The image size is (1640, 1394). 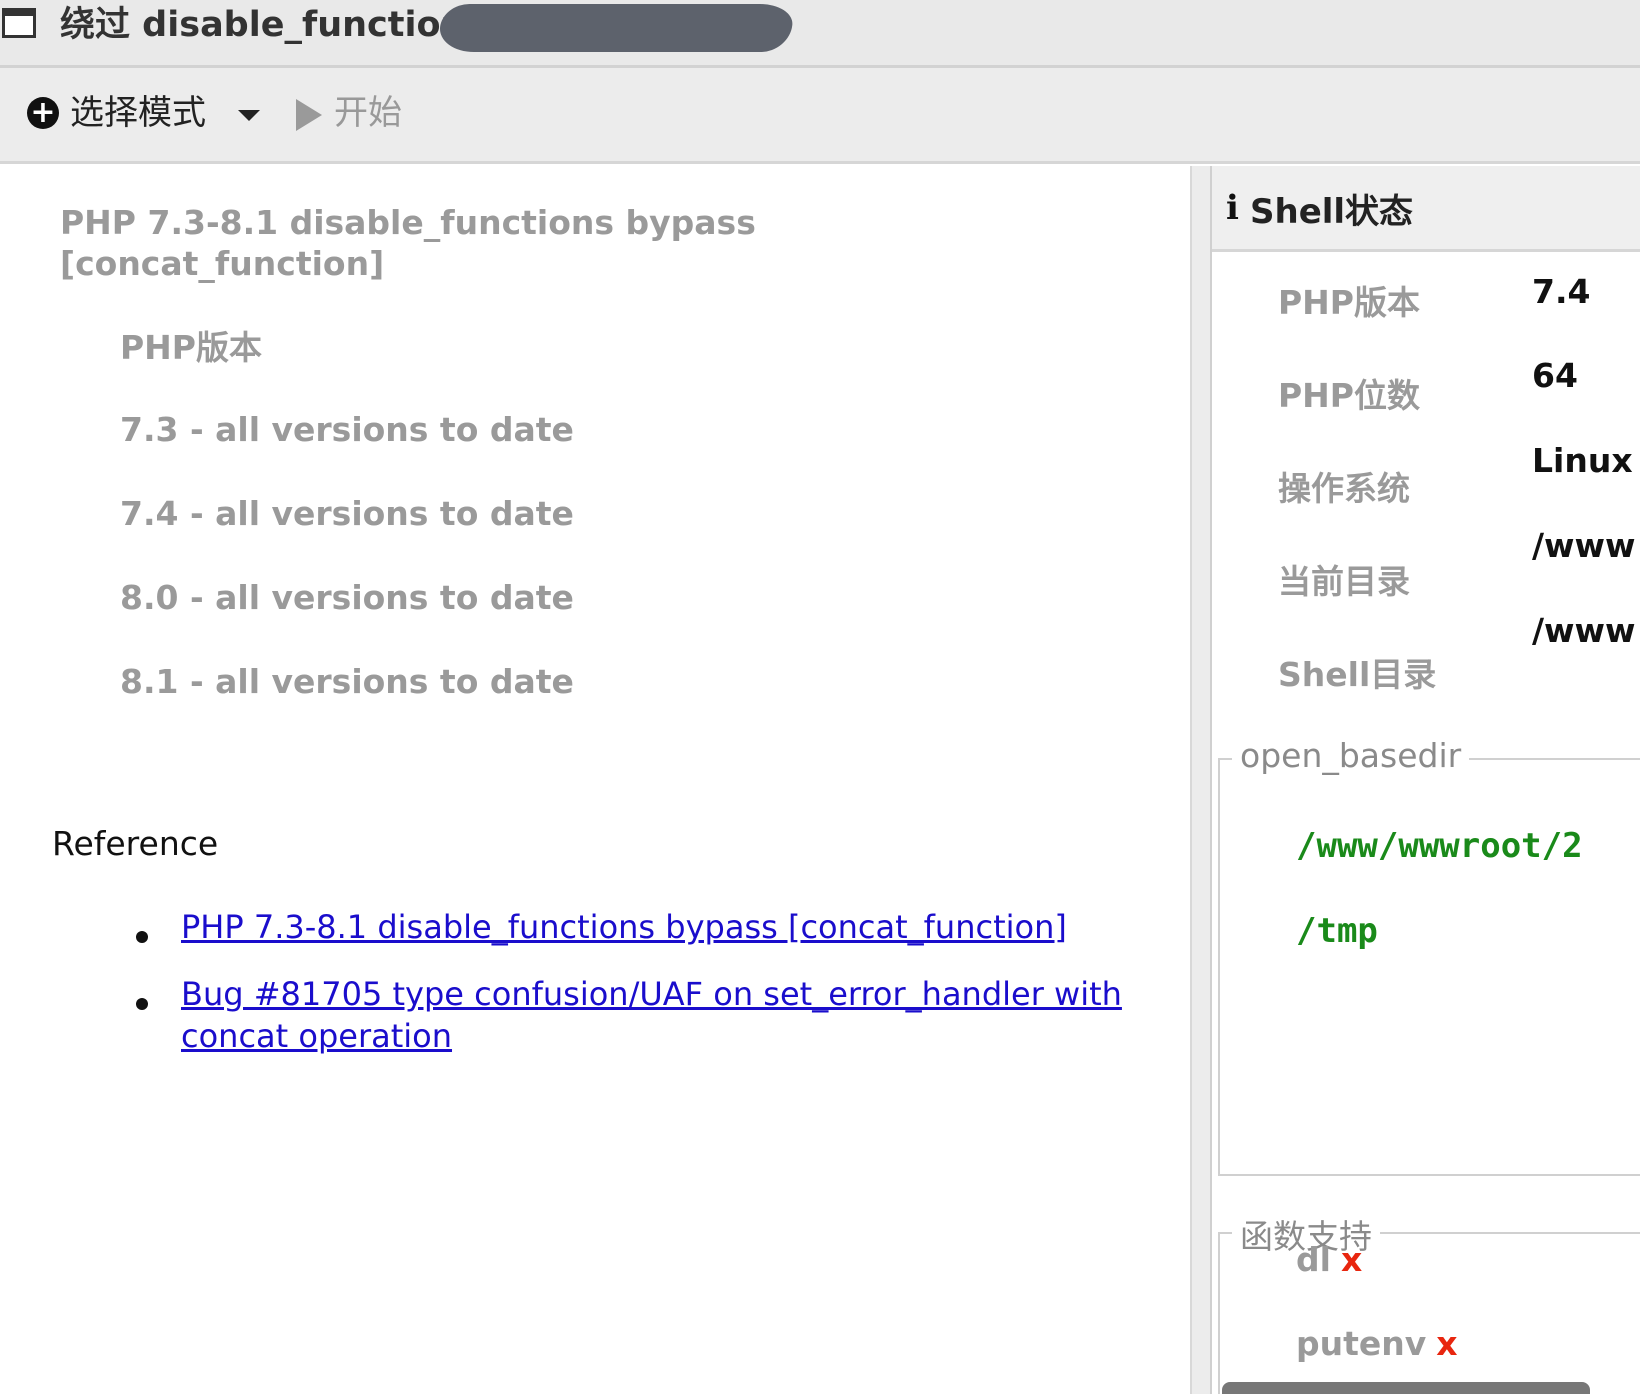 I want to click on reference-heading: Reference, so click(x=135, y=843).